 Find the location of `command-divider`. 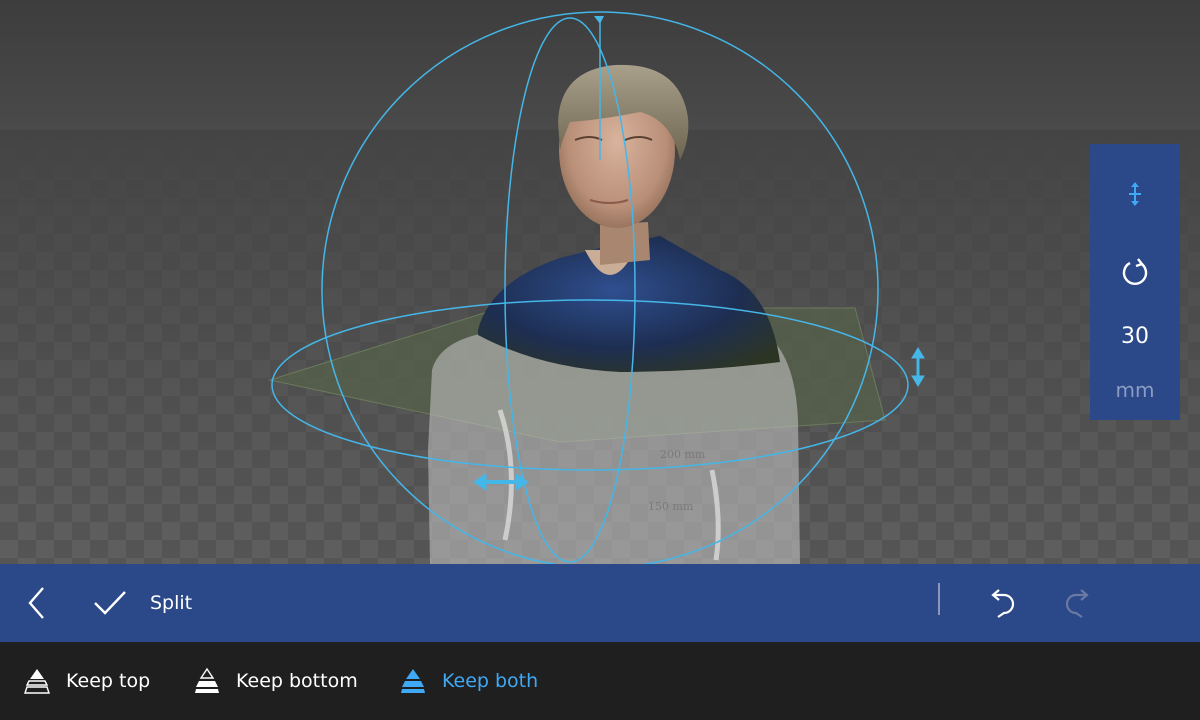

command-divider is located at coordinates (939, 599).